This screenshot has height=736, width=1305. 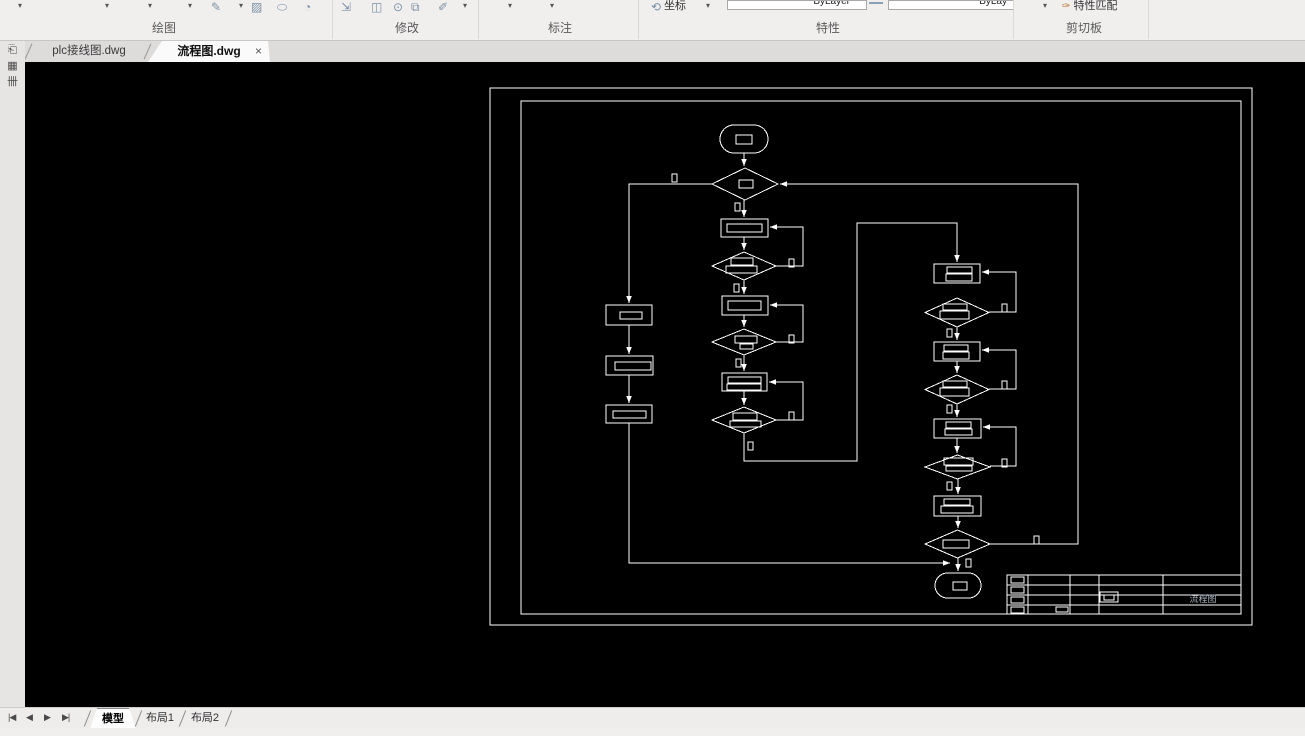 What do you see at coordinates (1095, 6) in the screenshot?
I see `match-properties-label: 特性匹配` at bounding box center [1095, 6].